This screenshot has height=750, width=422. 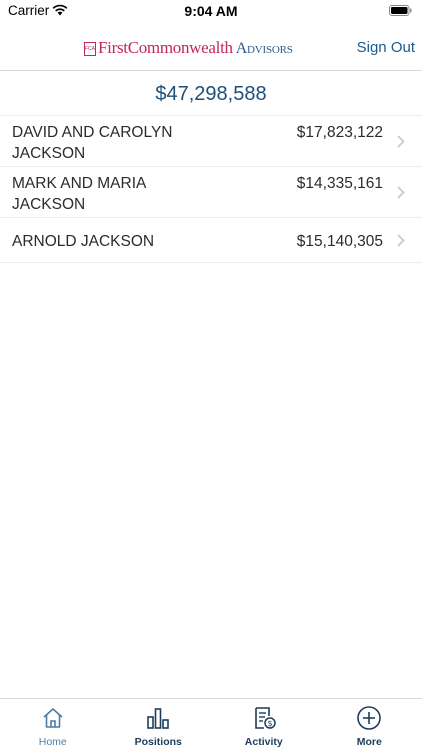 I want to click on tab-positions: Positions, so click(x=159, y=724).